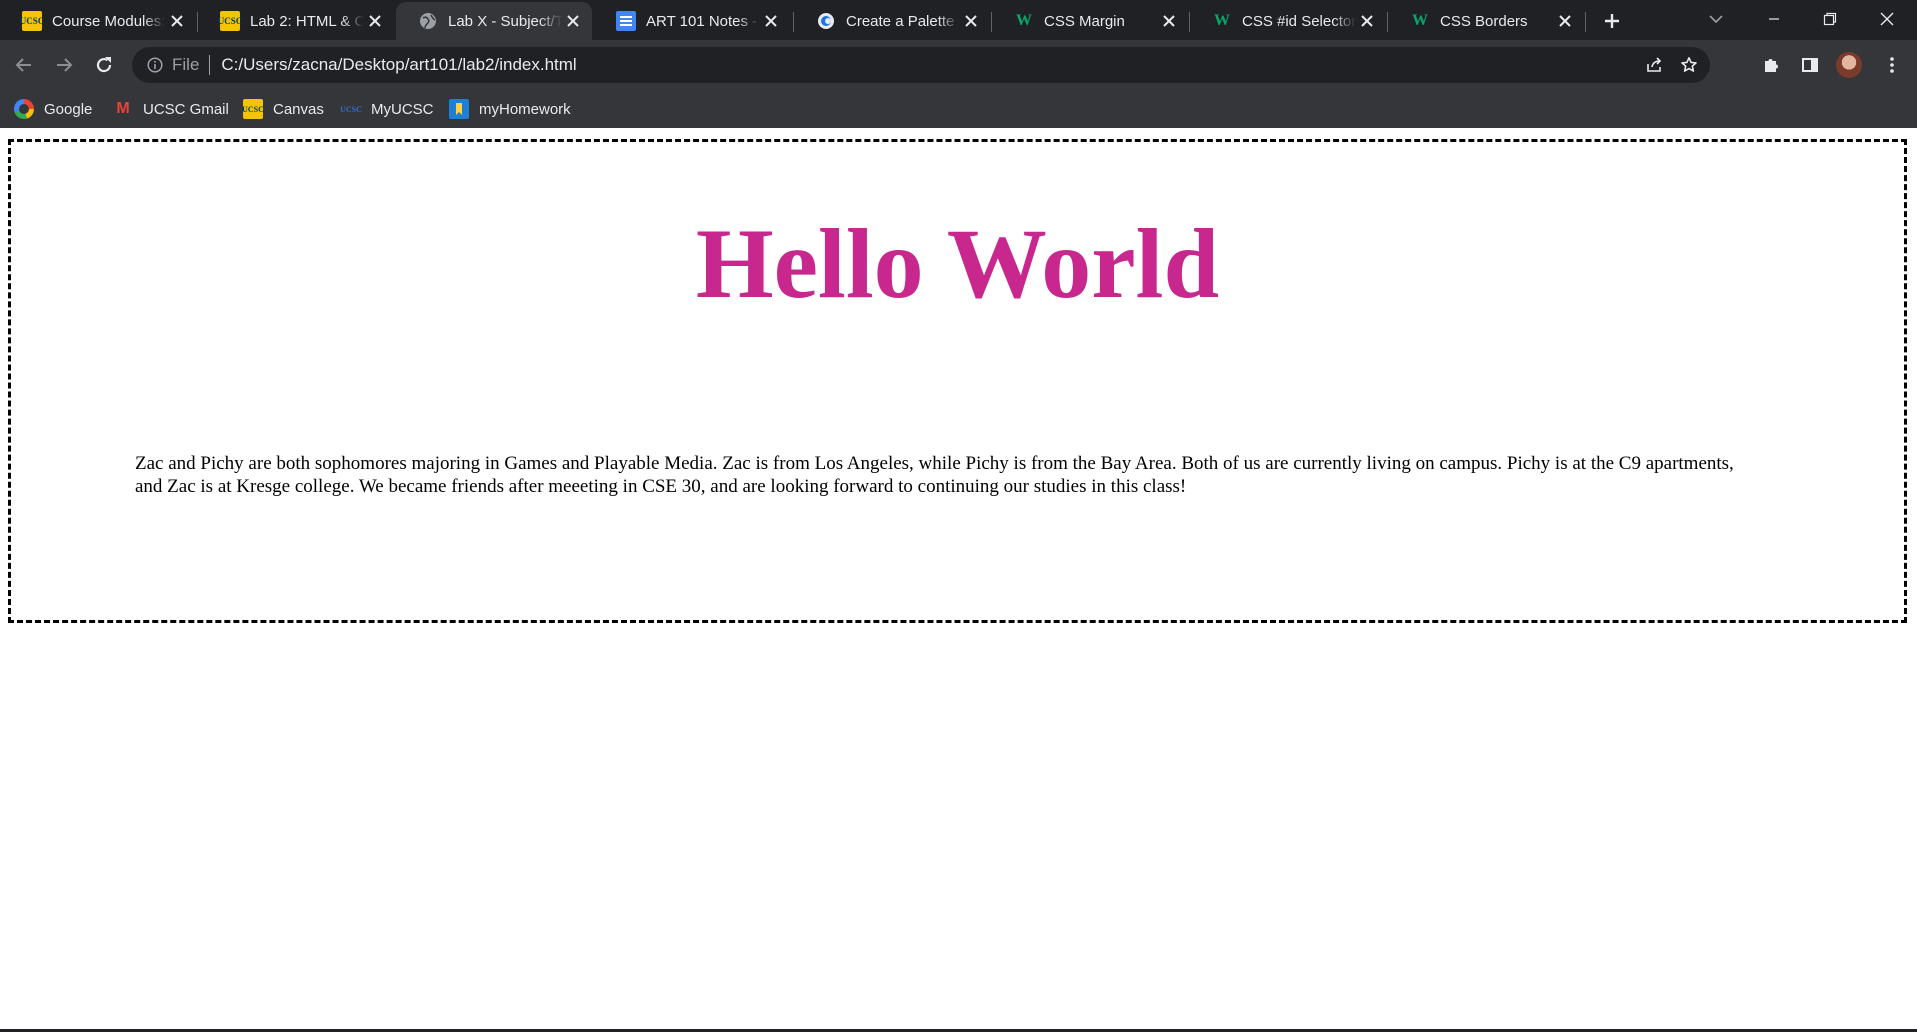  Describe the element at coordinates (123, 108) in the screenshot. I see `gmail-icon: M` at that location.